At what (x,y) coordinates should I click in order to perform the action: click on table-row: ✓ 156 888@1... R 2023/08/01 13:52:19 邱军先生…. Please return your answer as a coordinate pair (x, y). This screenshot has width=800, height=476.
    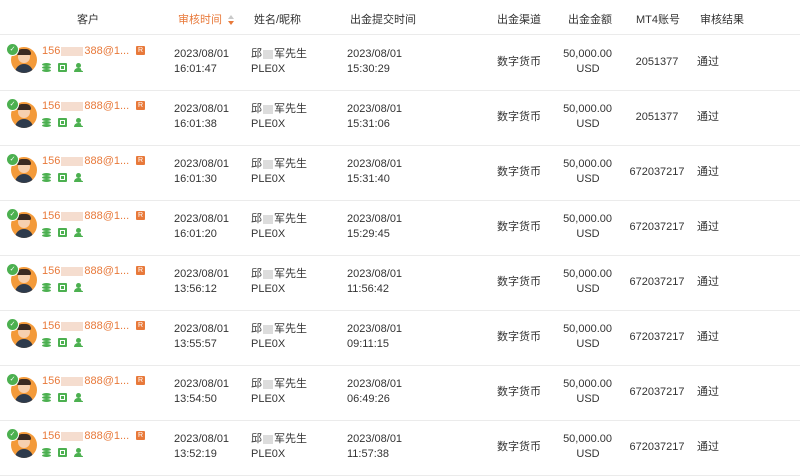
    Looking at the image, I should click on (400, 448).